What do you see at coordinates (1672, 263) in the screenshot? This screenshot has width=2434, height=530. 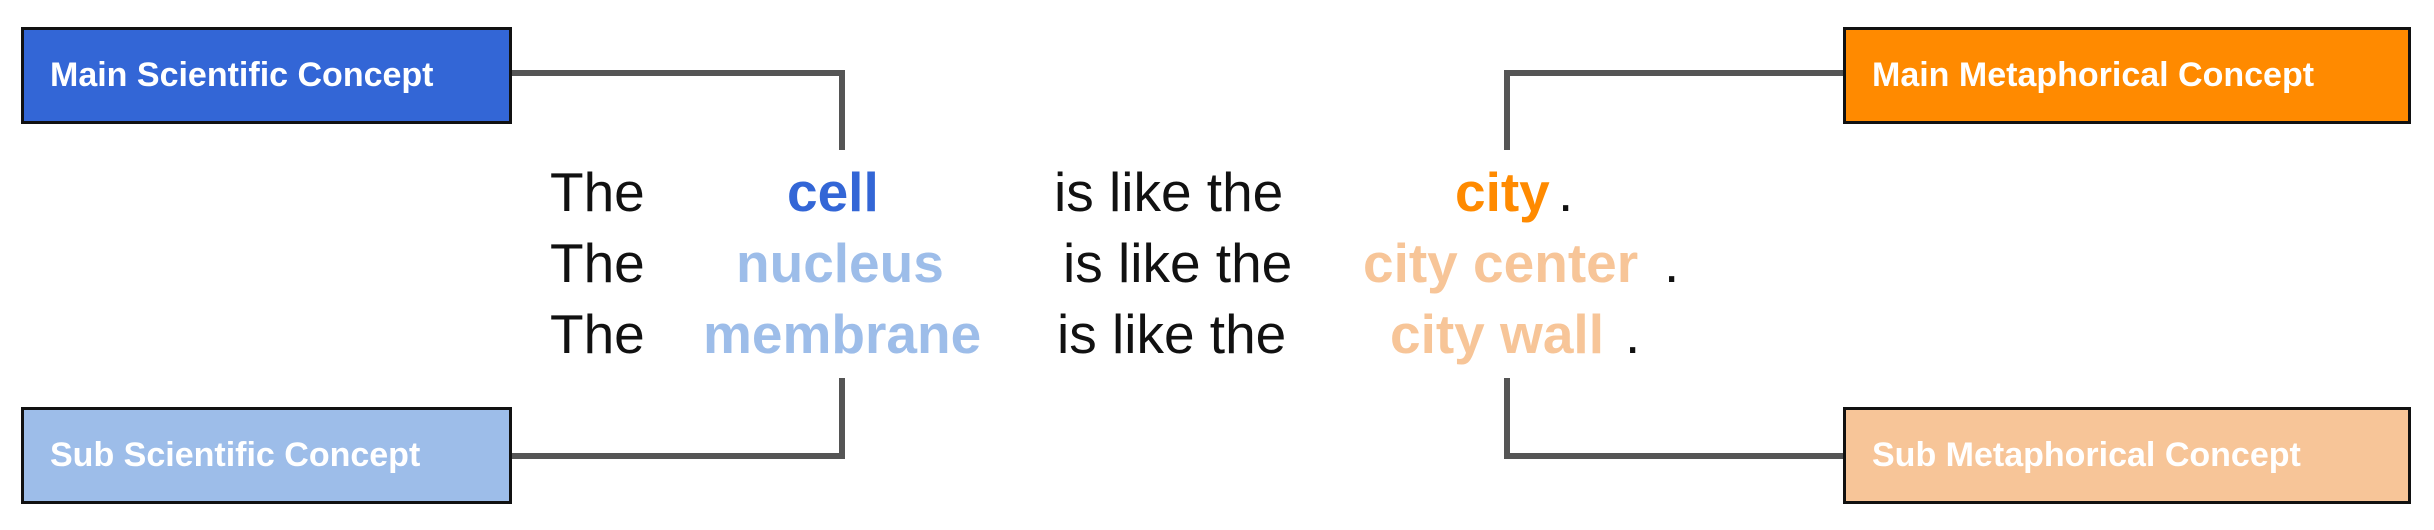 I see `sentence-2-period: .` at bounding box center [1672, 263].